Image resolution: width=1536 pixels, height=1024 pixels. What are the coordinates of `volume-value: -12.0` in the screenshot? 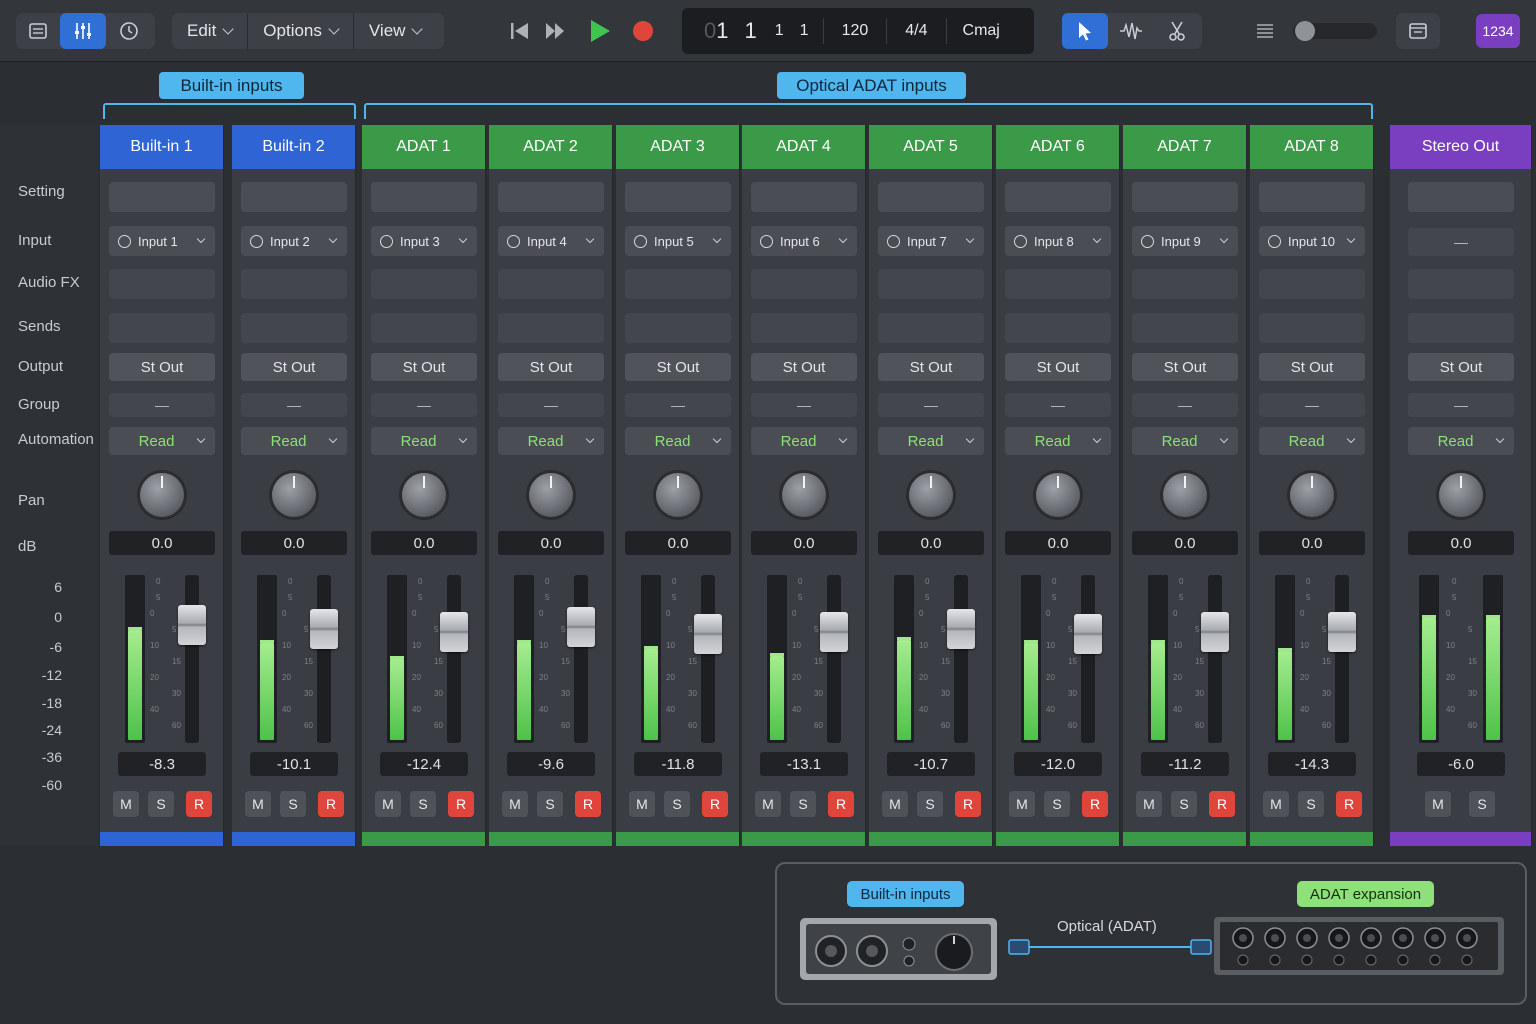 It's located at (1058, 764).